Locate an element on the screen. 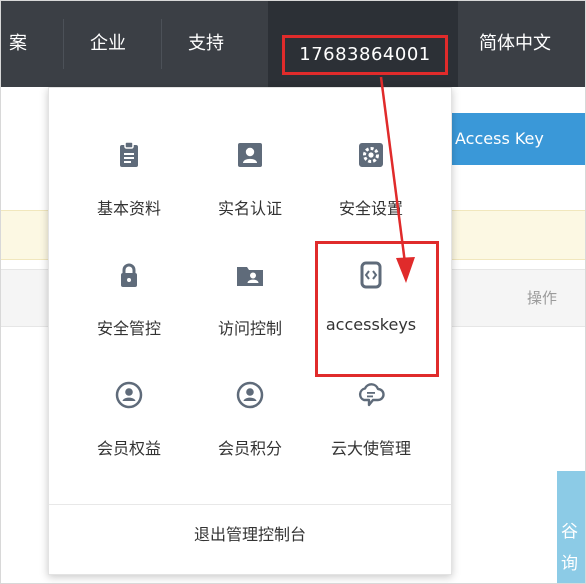  side-widget-char: 谷 is located at coordinates (569, 532).